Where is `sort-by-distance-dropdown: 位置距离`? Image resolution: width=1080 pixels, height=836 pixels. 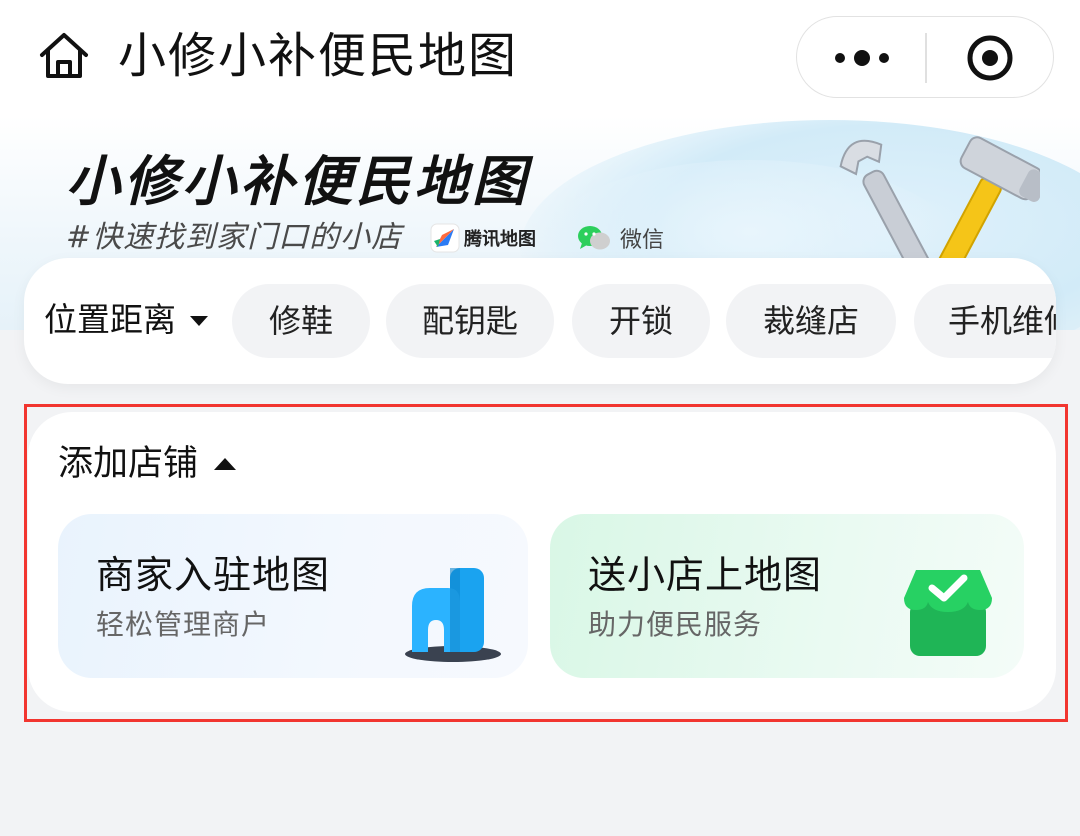 sort-by-distance-dropdown: 位置距离 is located at coordinates (126, 320).